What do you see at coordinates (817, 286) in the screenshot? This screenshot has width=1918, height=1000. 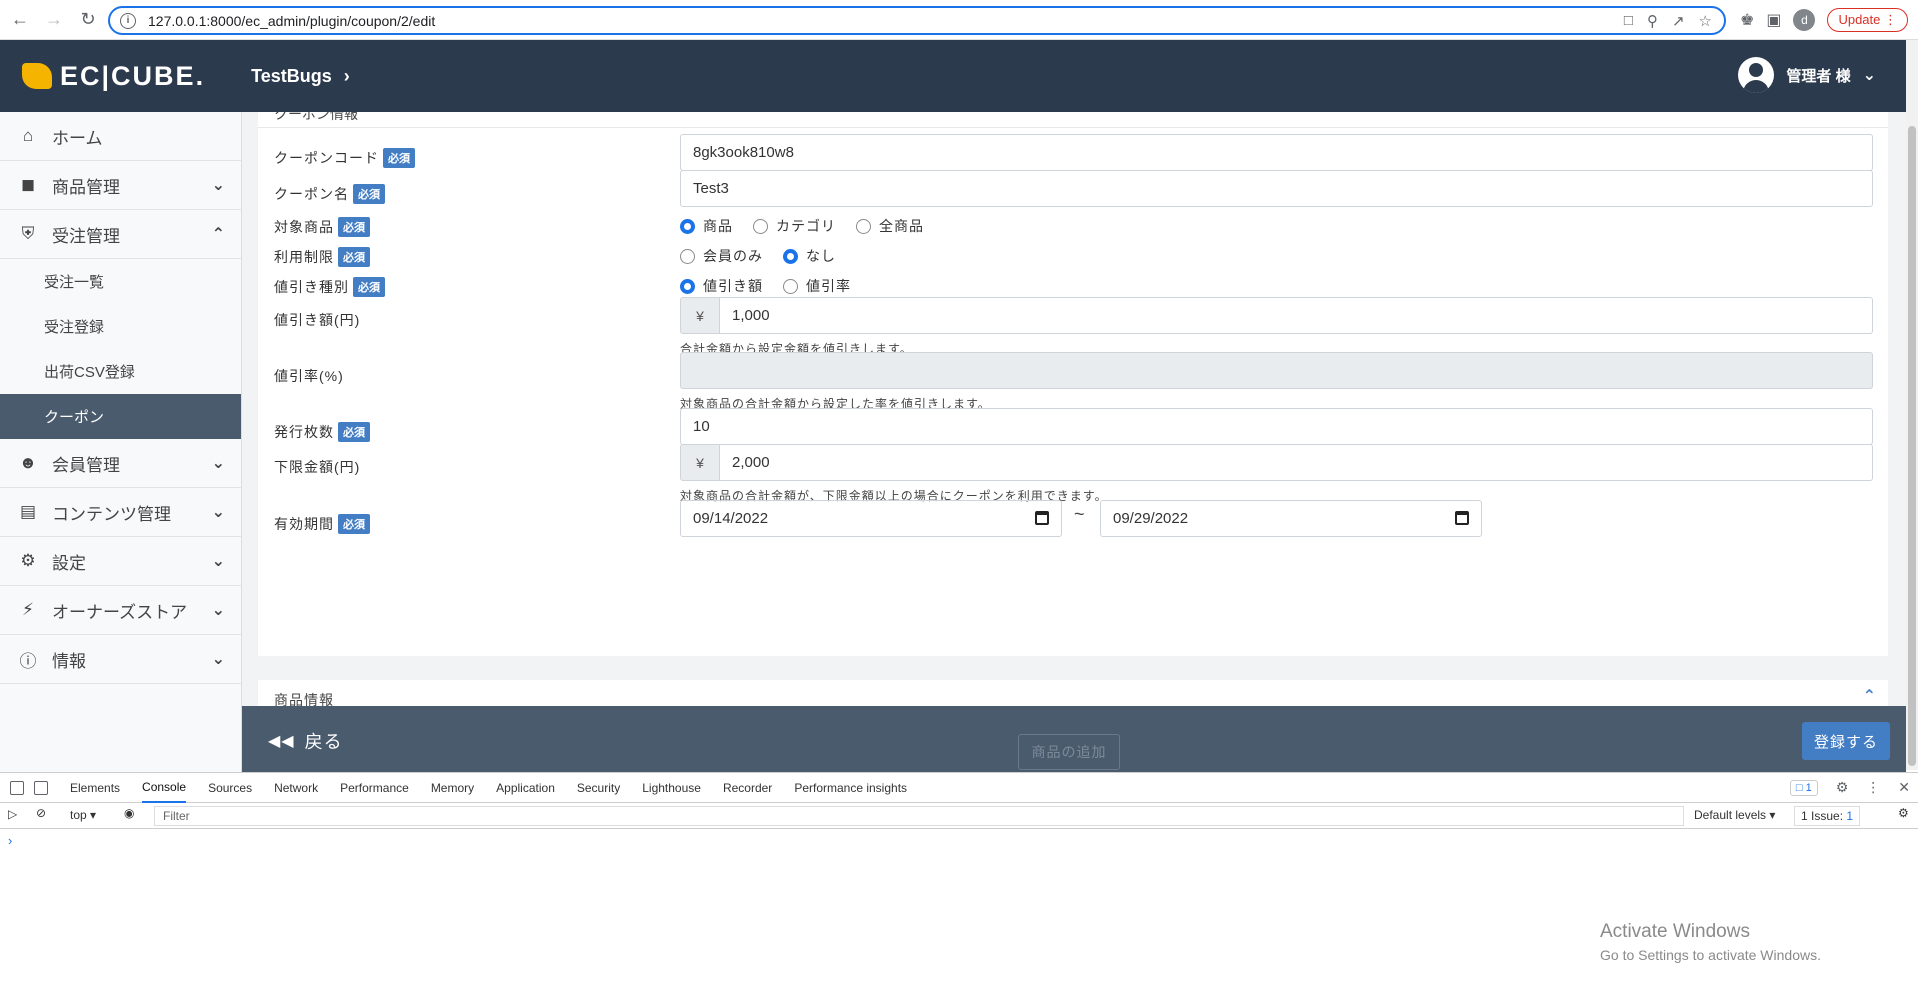 I see `radio-discount-rate: 値引率` at bounding box center [817, 286].